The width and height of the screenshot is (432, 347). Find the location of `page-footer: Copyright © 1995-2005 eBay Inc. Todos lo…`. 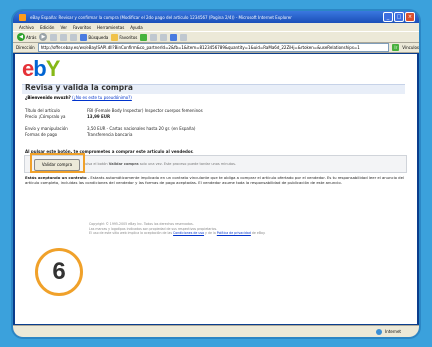

page-footer: Copyright © 1995-2005 eBay Inc. Todos lo… is located at coordinates (189, 229).